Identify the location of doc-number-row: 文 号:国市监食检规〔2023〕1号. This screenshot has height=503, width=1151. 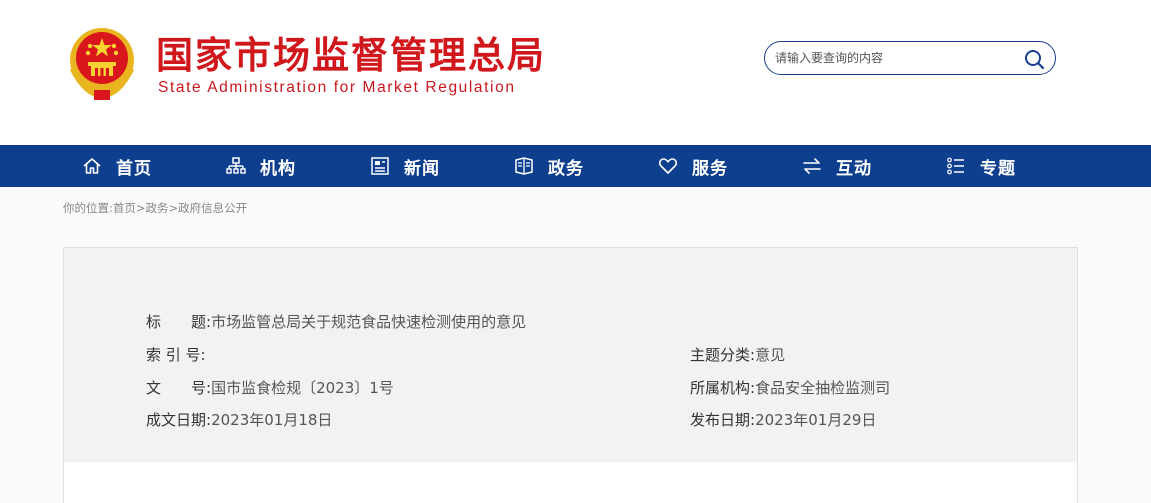
(270, 388).